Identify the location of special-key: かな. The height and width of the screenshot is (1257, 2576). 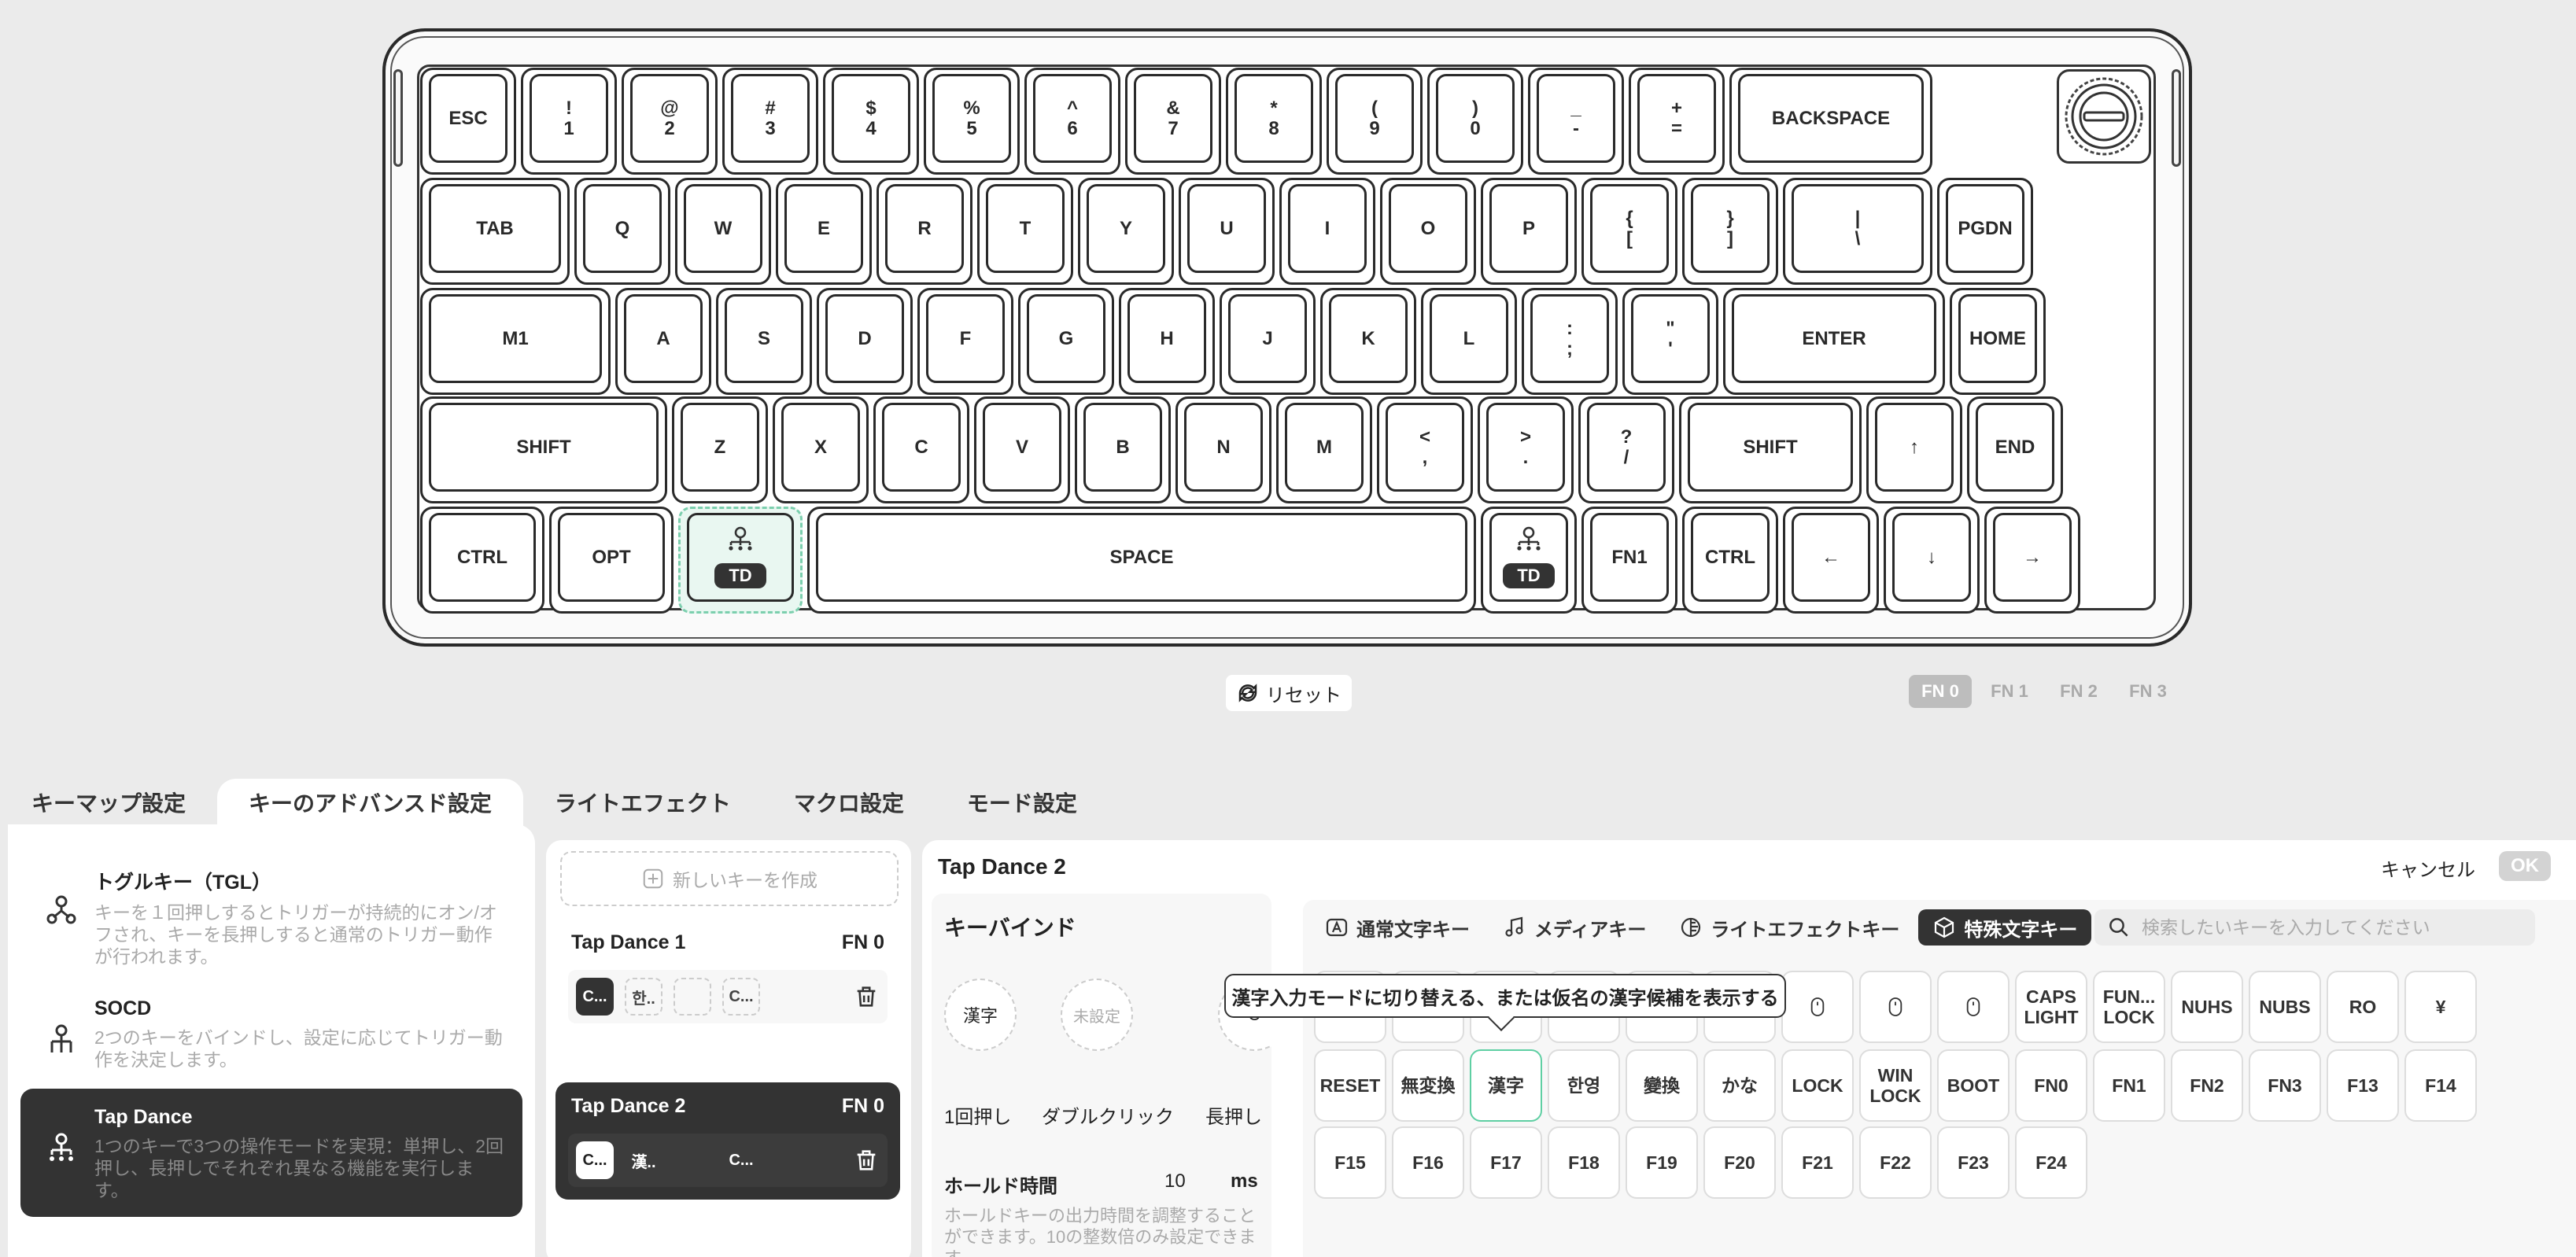
(1739, 1085).